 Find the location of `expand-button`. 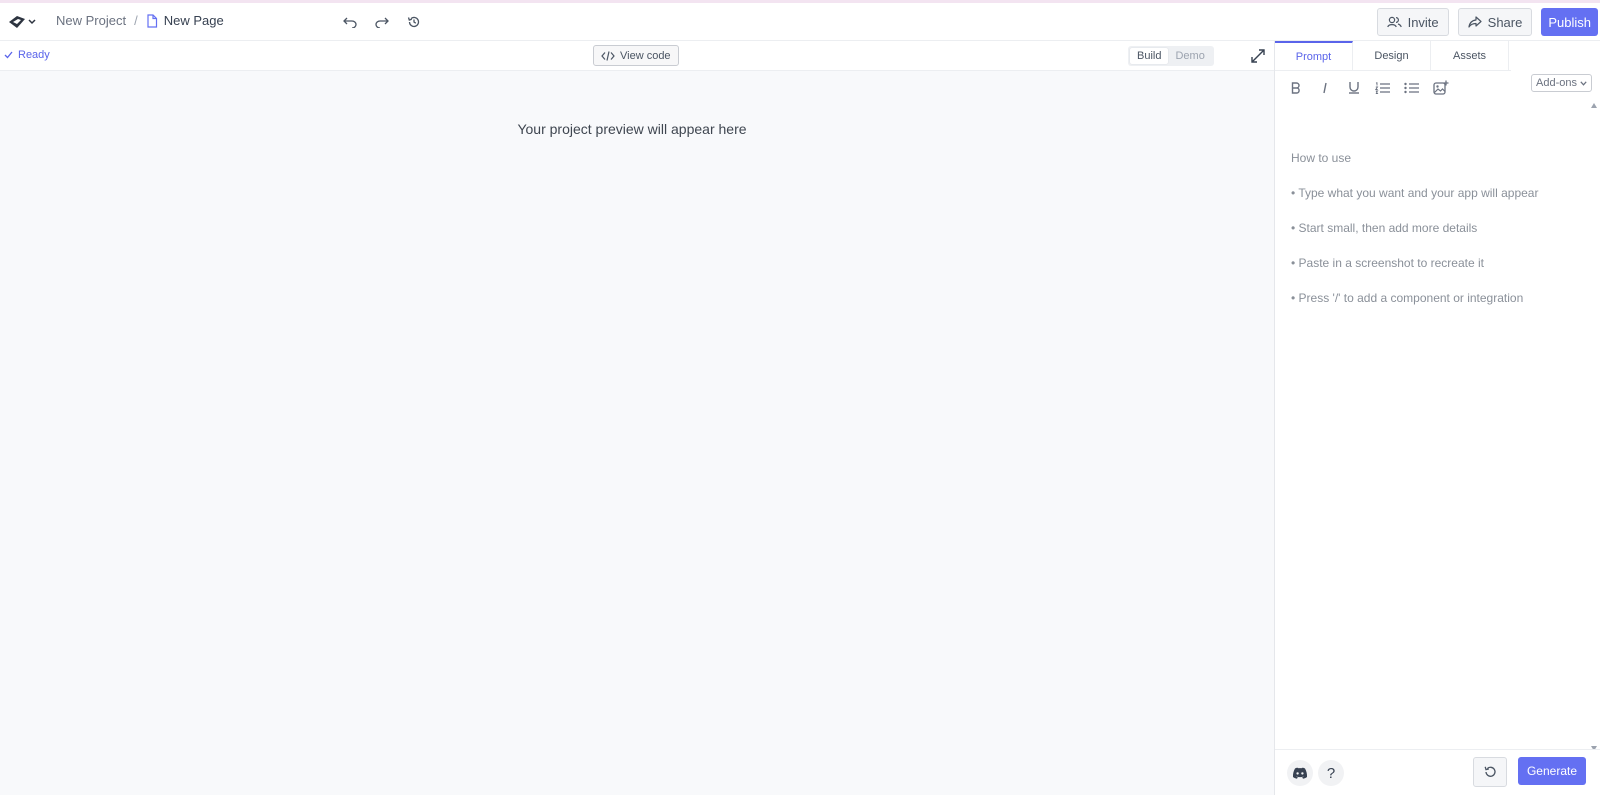

expand-button is located at coordinates (1258, 56).